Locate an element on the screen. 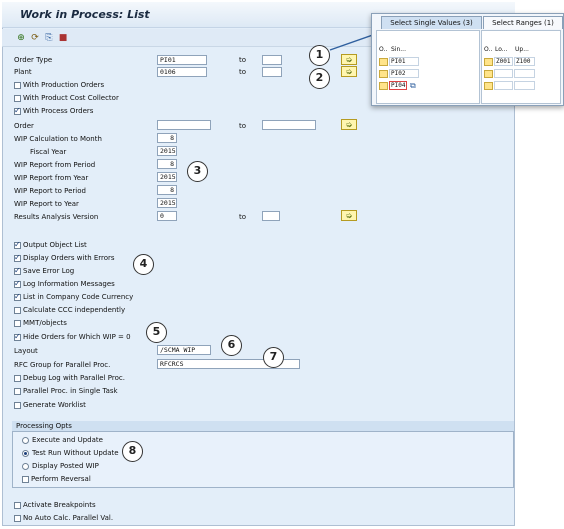 The height and width of the screenshot is (529, 564). single-values-header-option: O.. is located at coordinates (383, 49).